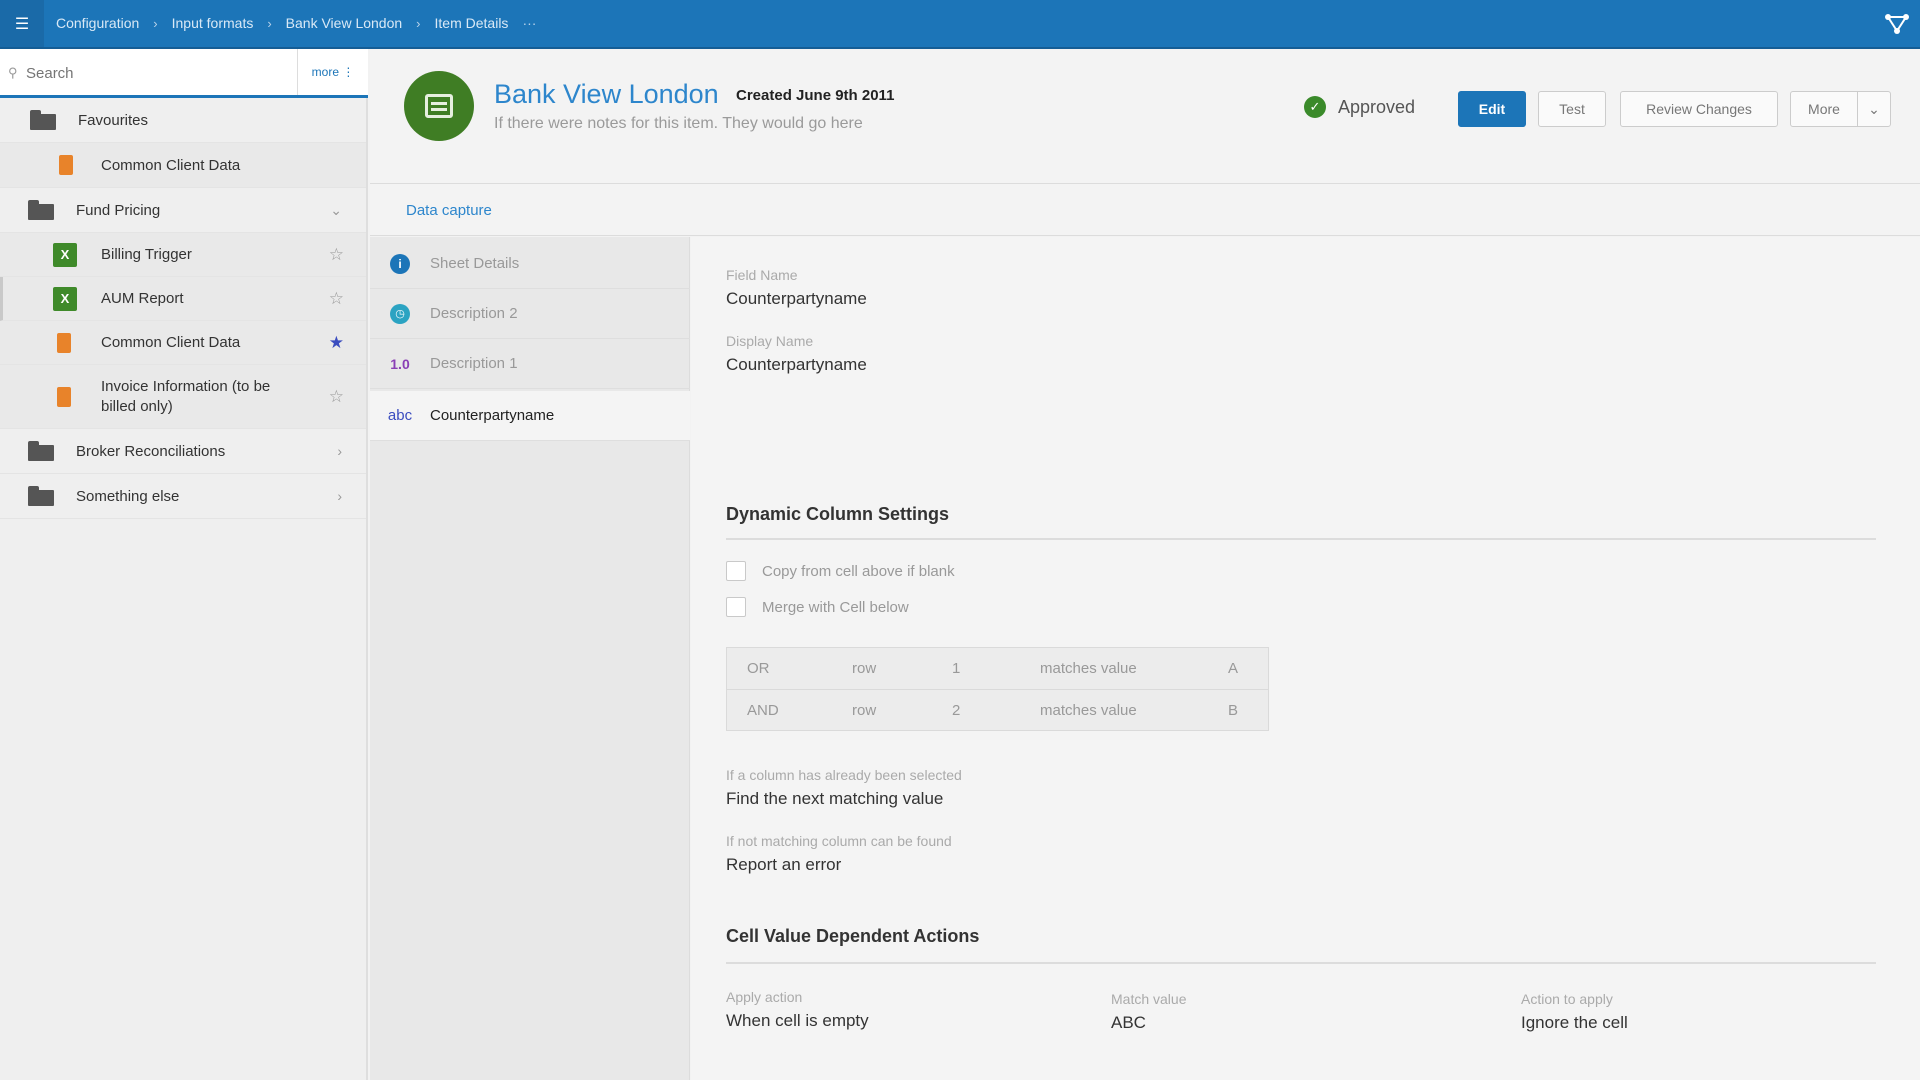 This screenshot has height=1080, width=1920. What do you see at coordinates (762, 275) in the screenshot?
I see `field-name-label: Field Name` at bounding box center [762, 275].